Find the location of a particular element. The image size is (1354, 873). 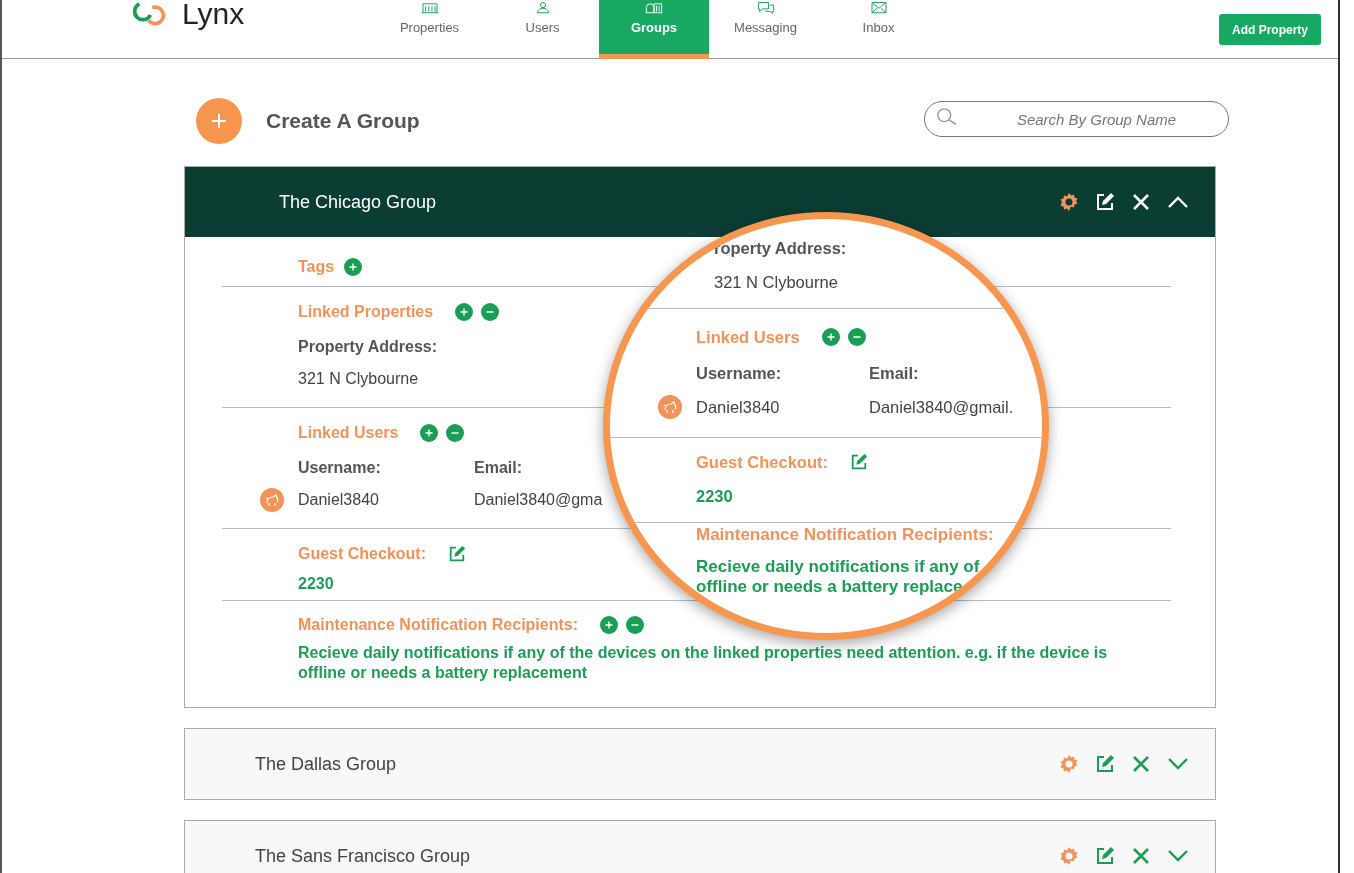

group-header: The Chicago Group is located at coordinates (700, 202).